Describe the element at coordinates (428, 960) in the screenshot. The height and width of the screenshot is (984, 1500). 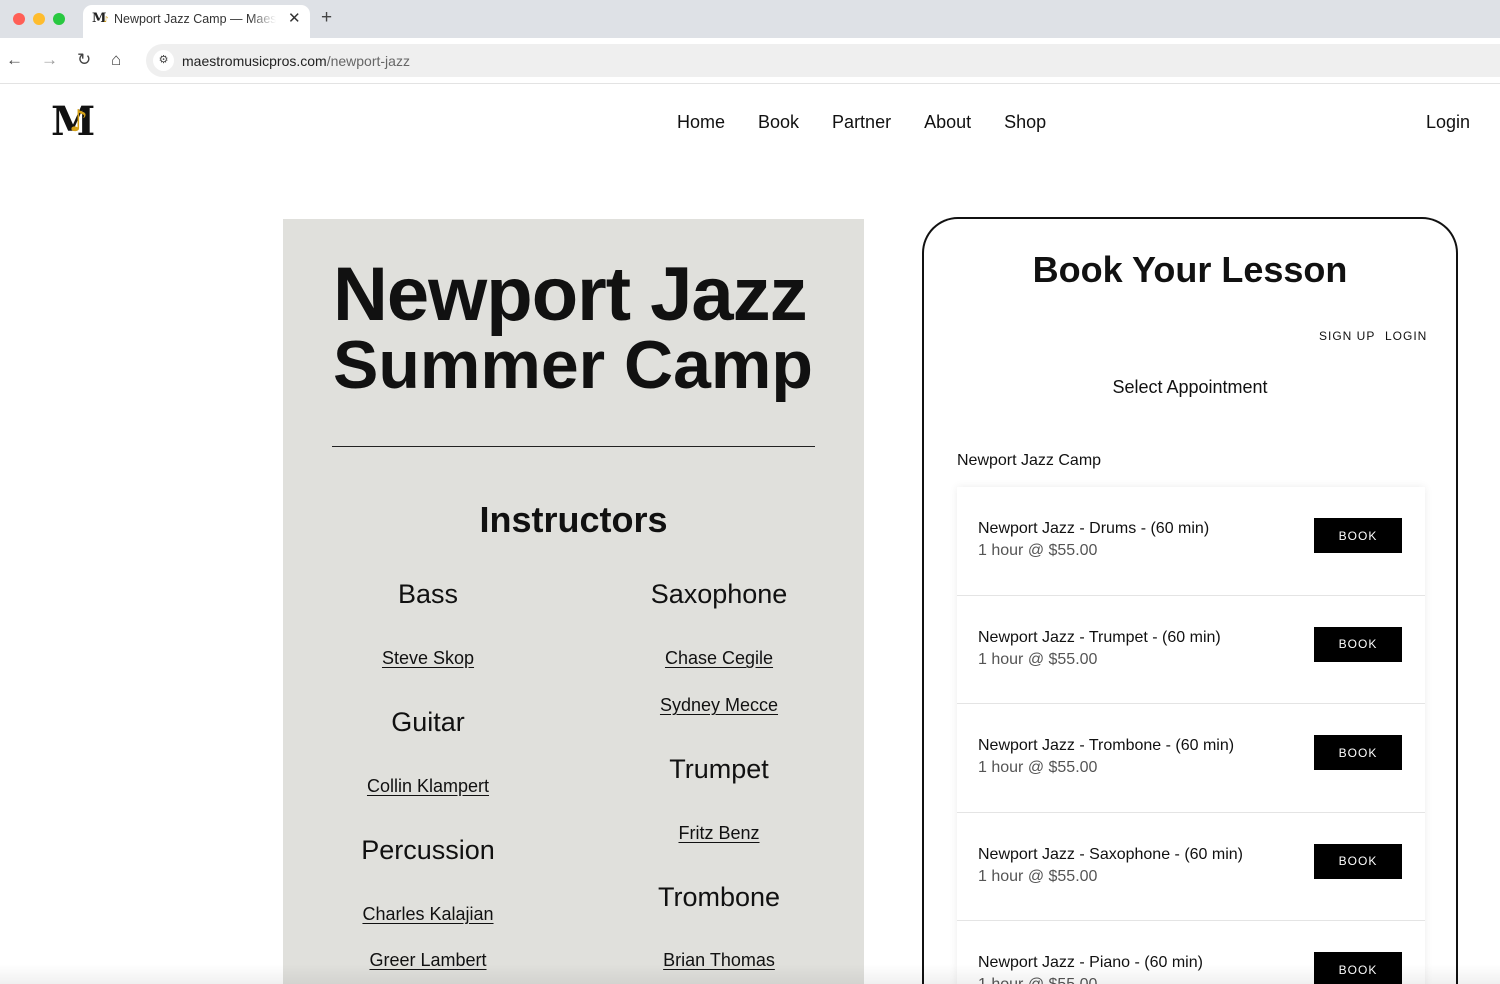
I see `instructor-link: Greer Lambert` at that location.